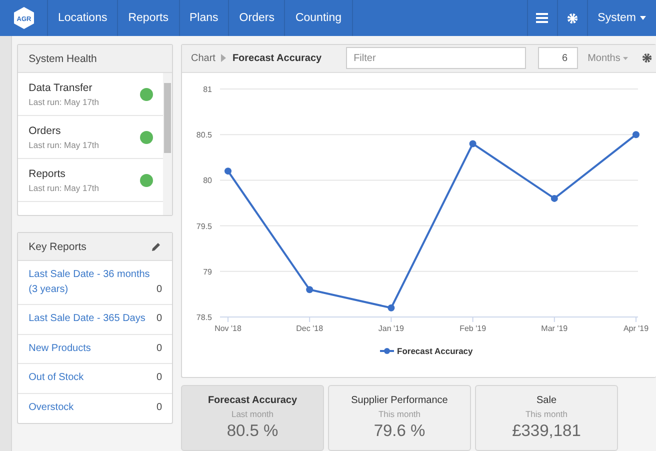 The width and height of the screenshot is (656, 451). I want to click on kpi-card: Supplier Performance This month 79.6 %, so click(399, 418).